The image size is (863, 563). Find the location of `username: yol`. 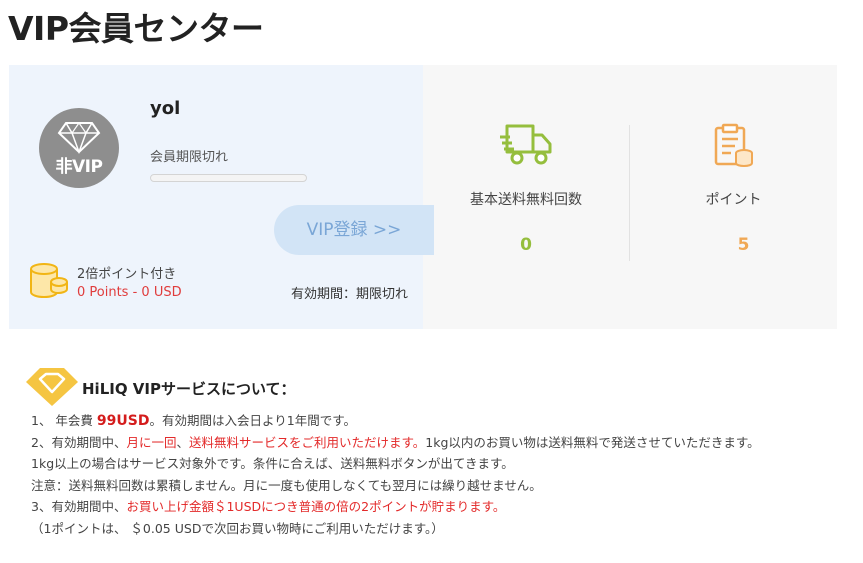

username: yol is located at coordinates (165, 108).